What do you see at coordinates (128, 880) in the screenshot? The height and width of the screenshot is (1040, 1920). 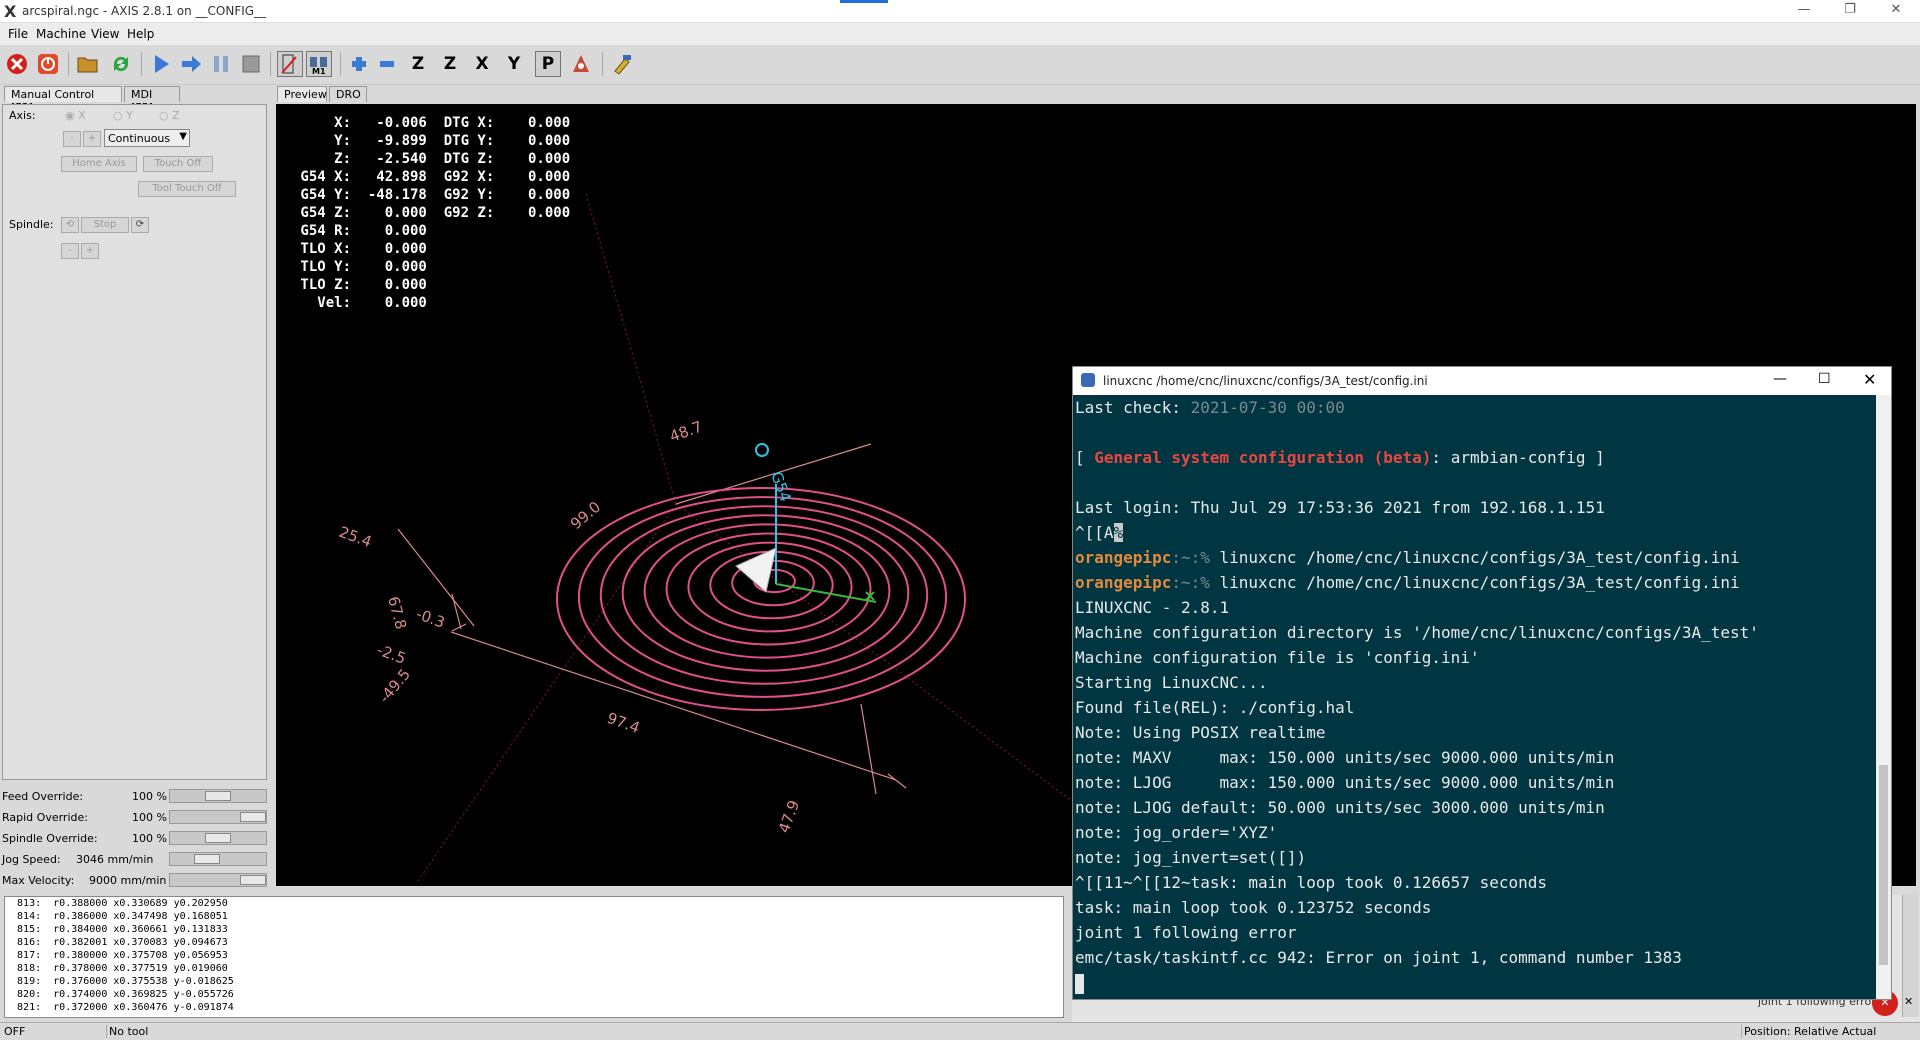 I see `max-velocity-value: 9000 mm/min` at bounding box center [128, 880].